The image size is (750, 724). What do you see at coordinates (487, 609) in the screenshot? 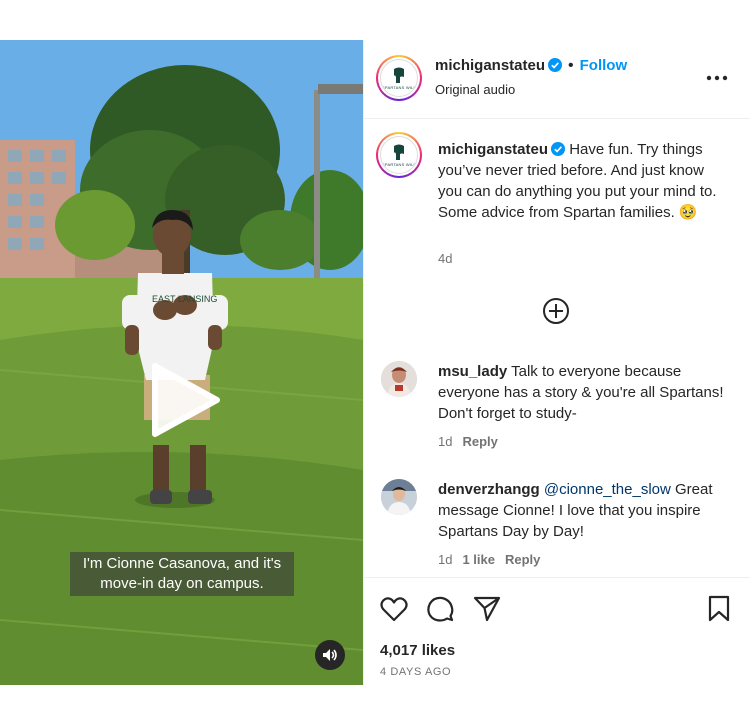
I see `share-icon` at bounding box center [487, 609].